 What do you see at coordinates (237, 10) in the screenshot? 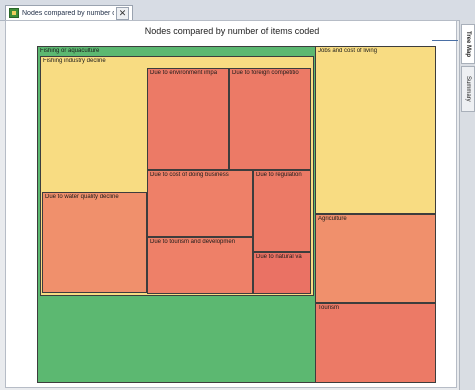
I see `document-tab-bar: Nodes compared by number of ✕` at bounding box center [237, 10].